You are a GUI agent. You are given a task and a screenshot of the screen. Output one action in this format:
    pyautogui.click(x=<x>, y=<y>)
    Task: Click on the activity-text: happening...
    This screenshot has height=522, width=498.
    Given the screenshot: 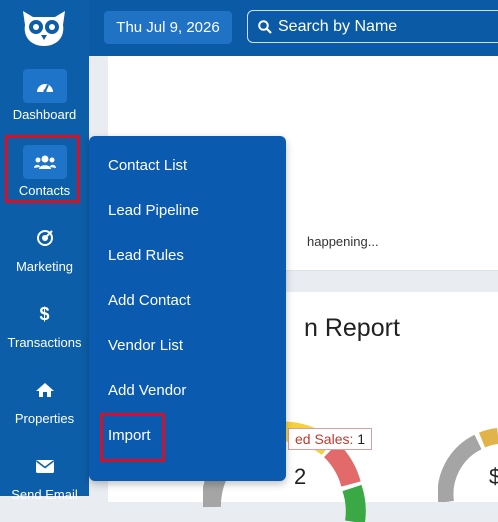 What is the action you would take?
    pyautogui.click(x=343, y=241)
    